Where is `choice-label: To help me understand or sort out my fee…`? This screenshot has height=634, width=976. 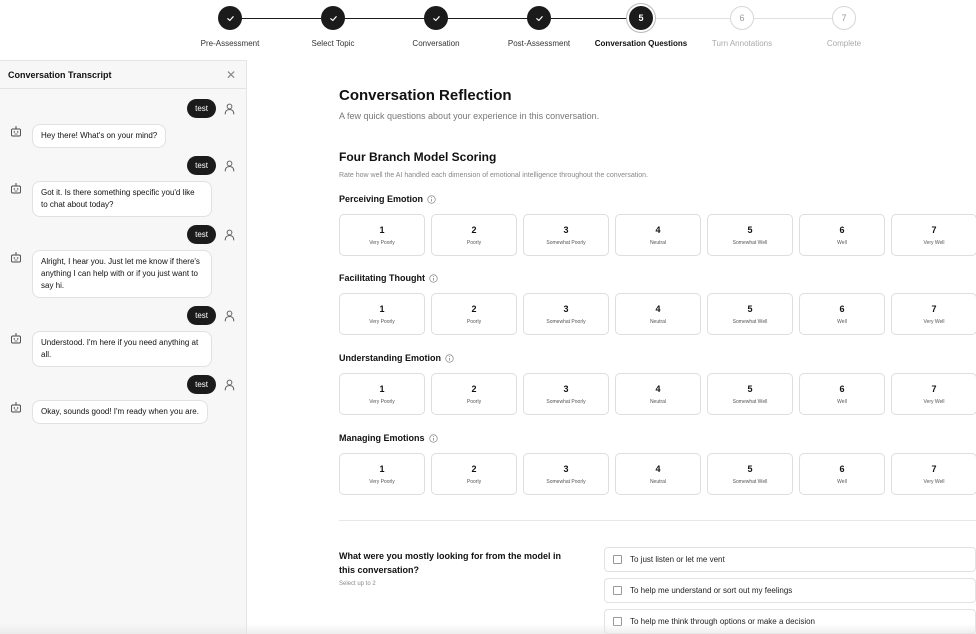 choice-label: To help me understand or sort out my fee… is located at coordinates (711, 590).